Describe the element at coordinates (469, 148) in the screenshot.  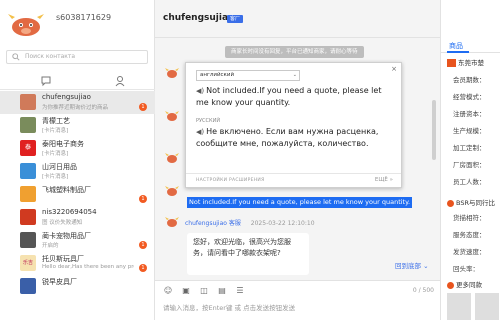
I see `info-row: 加工定制：` at that location.